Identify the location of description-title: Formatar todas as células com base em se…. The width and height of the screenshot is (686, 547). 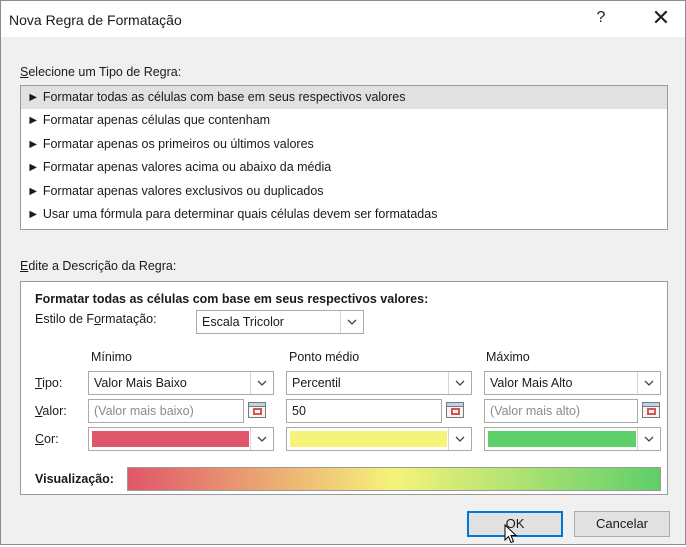
(232, 299).